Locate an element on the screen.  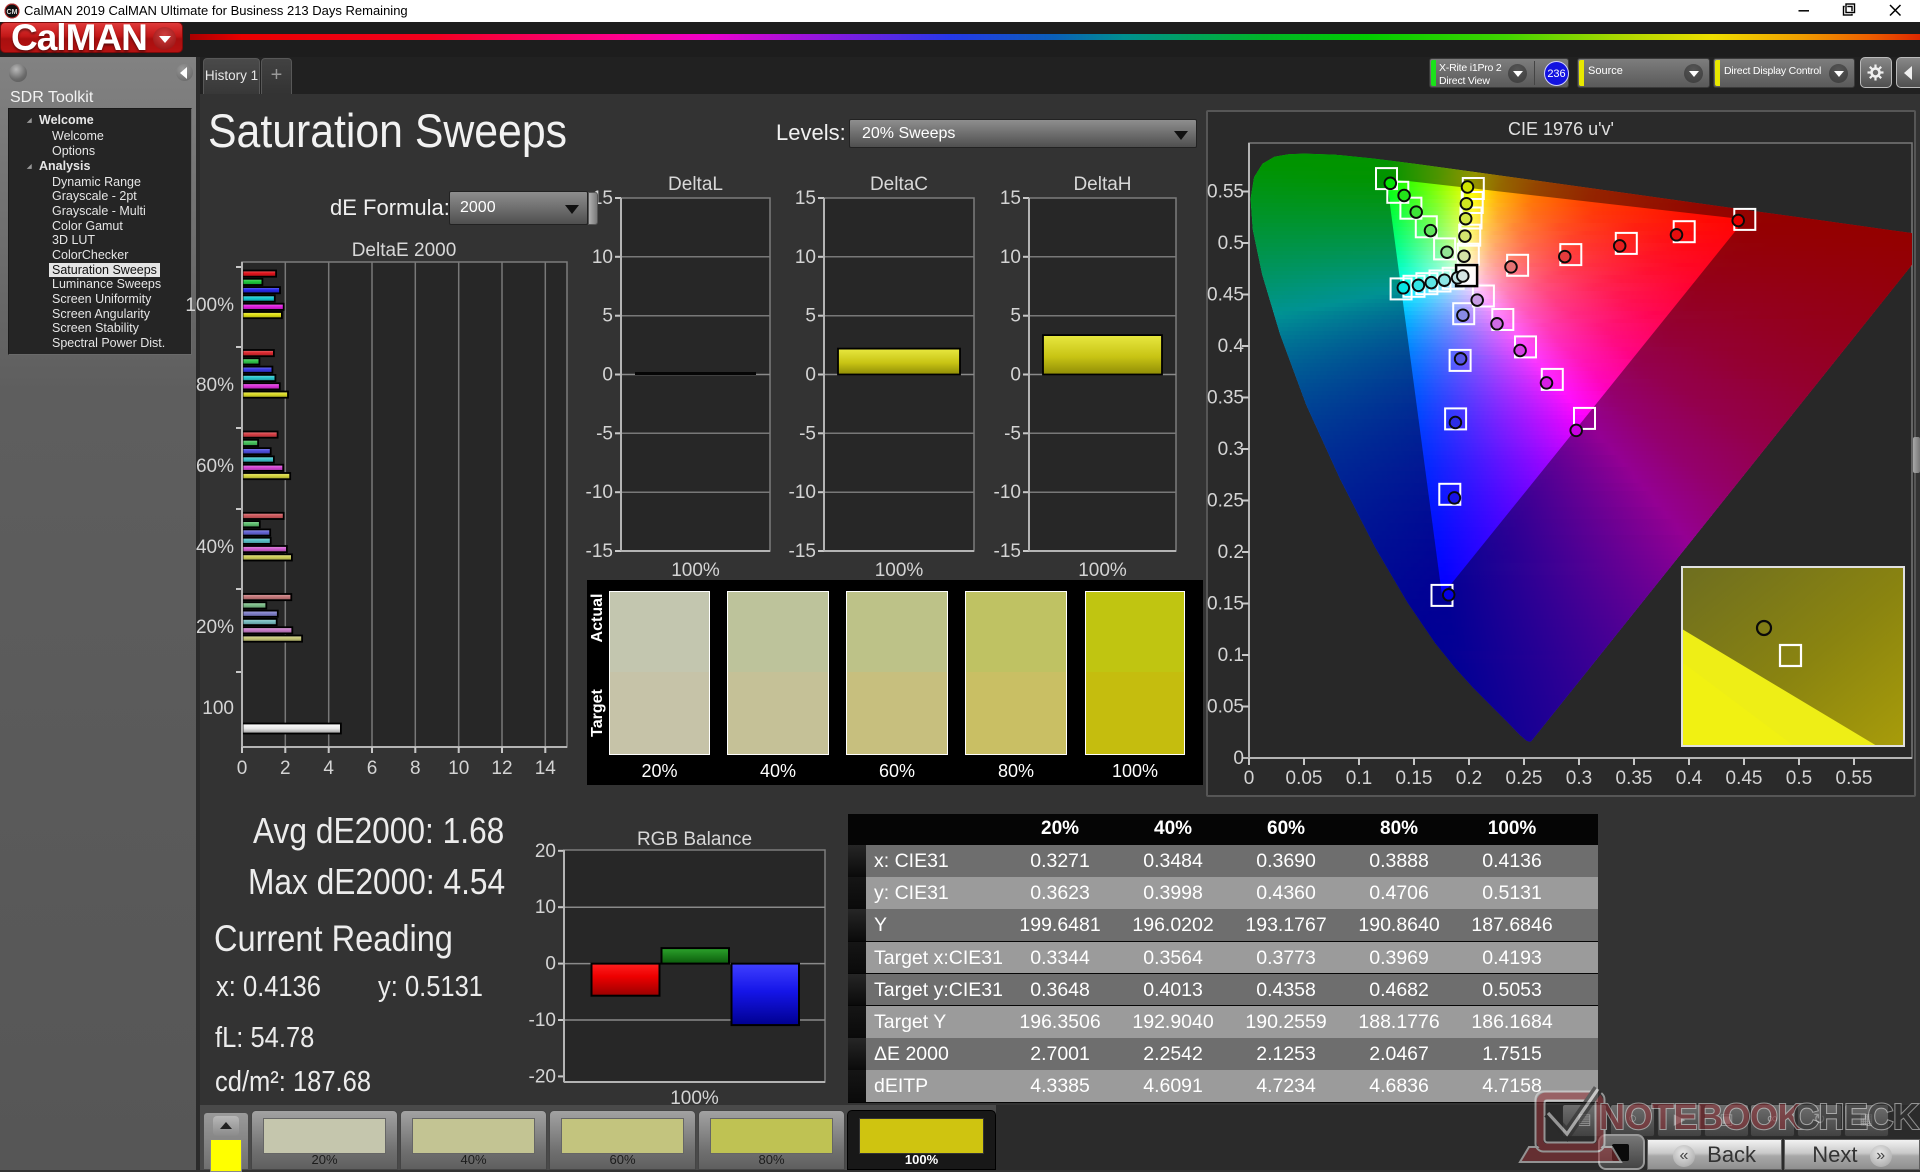
svg-text: NOTEBOOK is located at coordinates (1701, 1116).